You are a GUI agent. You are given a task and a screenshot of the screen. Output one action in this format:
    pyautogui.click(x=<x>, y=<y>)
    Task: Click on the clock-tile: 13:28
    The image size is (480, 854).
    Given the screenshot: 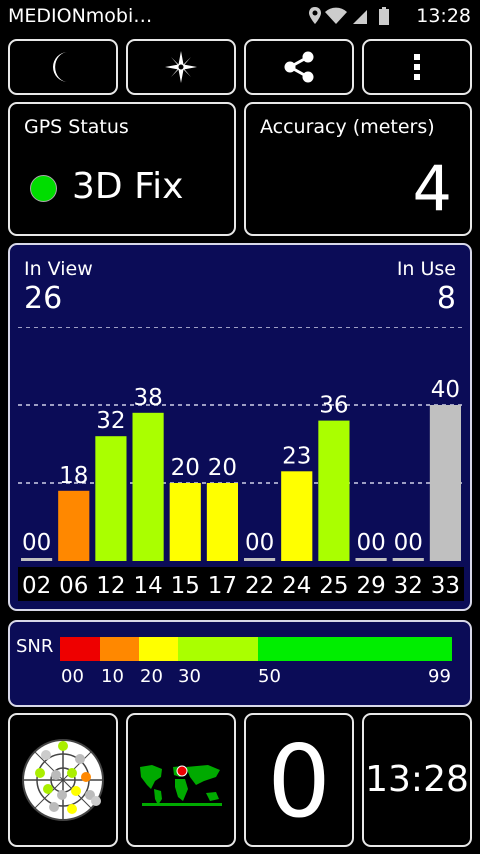 What is the action you would take?
    pyautogui.click(x=417, y=780)
    